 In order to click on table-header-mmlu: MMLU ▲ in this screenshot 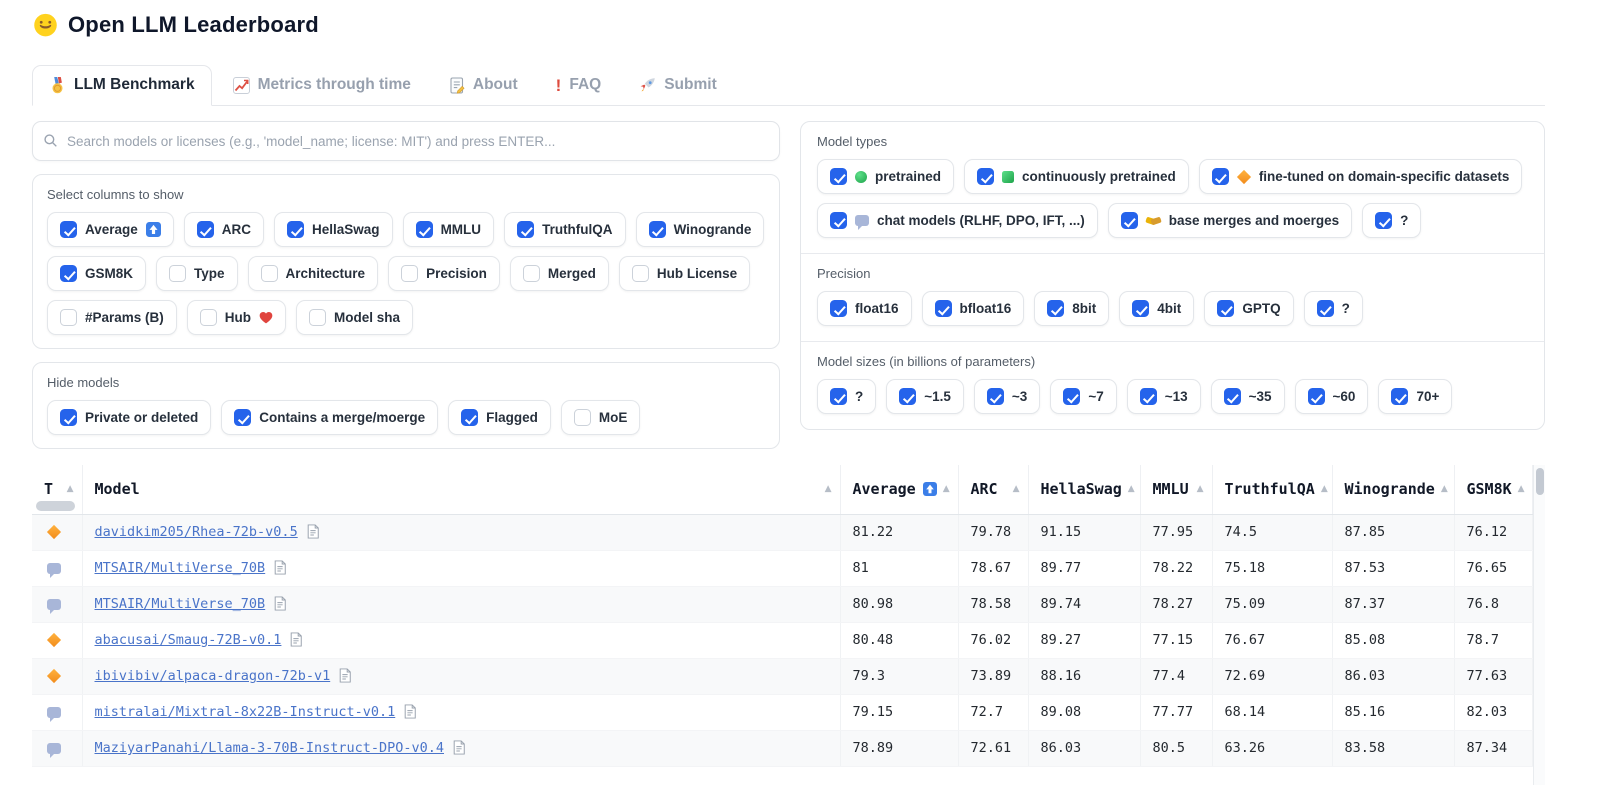, I will do `click(1176, 490)`.